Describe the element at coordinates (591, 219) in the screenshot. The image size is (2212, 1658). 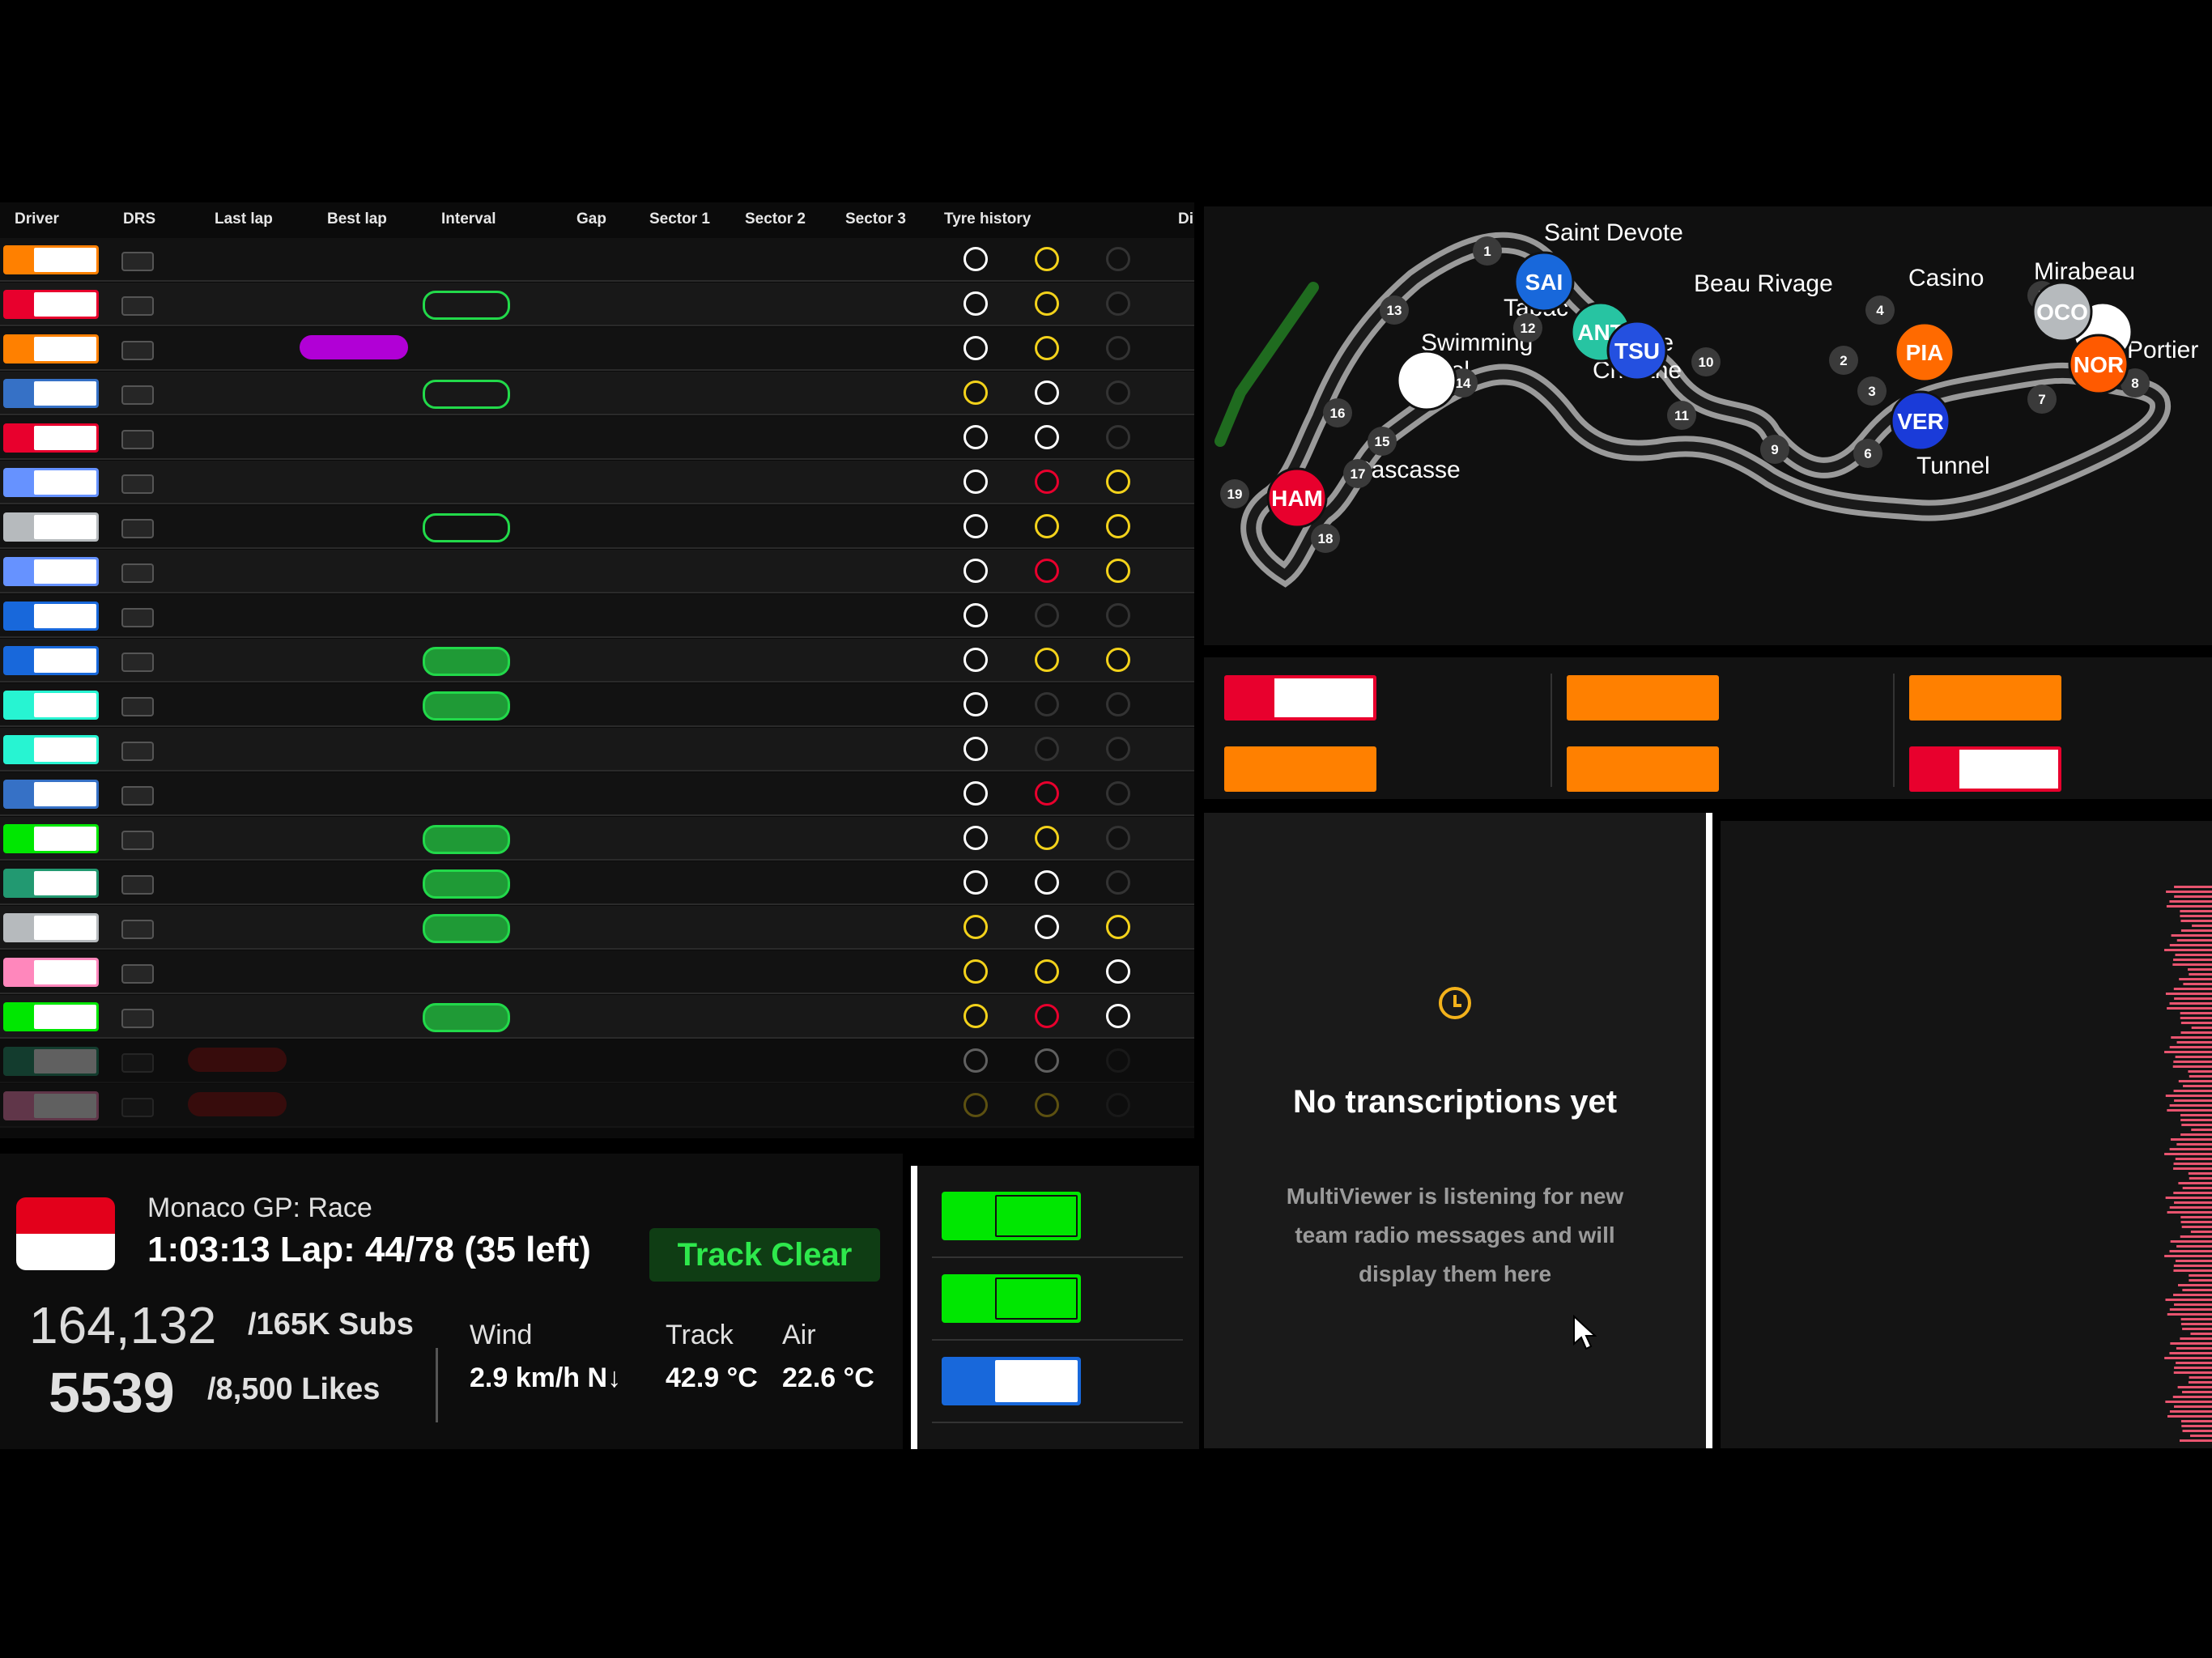
I see `col-gap: Gap` at that location.